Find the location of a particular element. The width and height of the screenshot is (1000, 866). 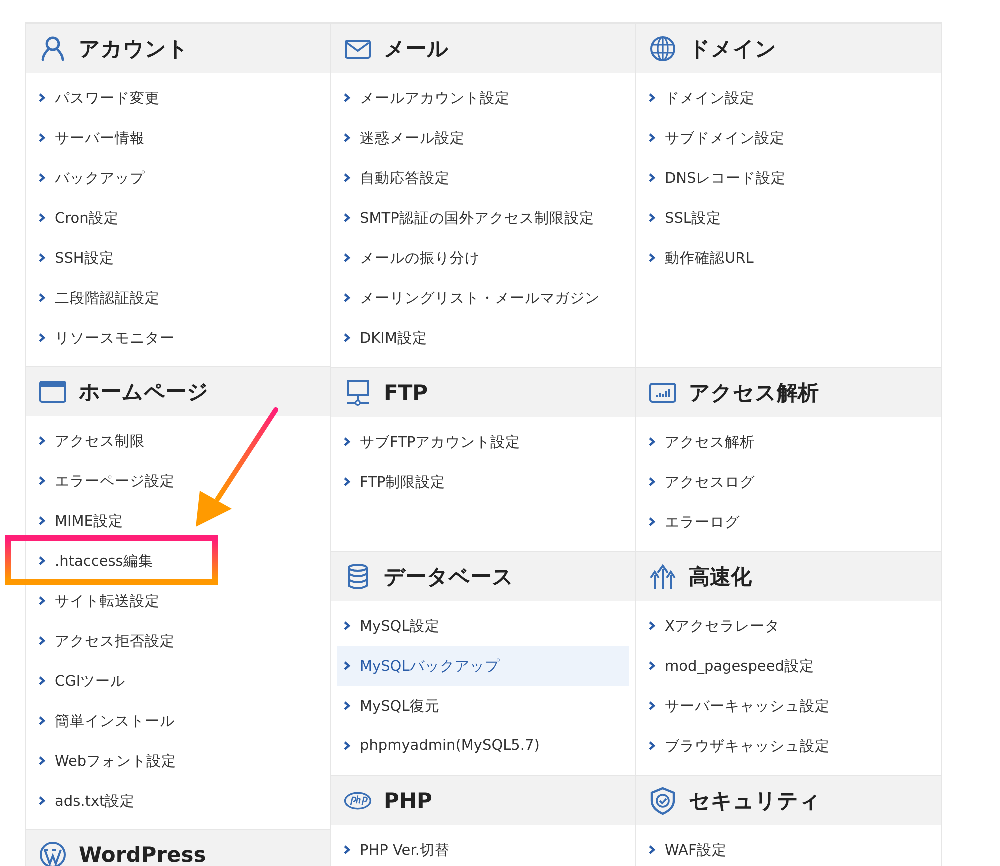

menu-link: 迷惑メール設定 is located at coordinates (404, 138).